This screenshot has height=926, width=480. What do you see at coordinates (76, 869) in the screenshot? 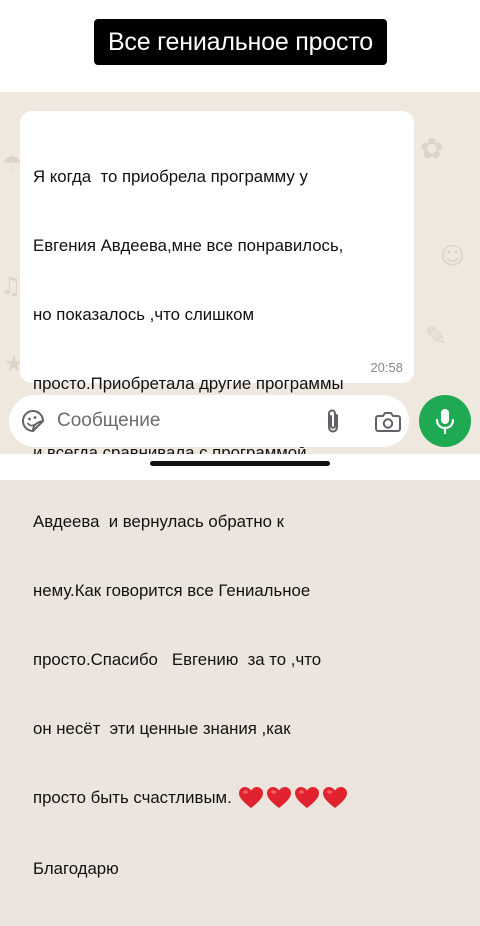
I see `message-line: Благодарю` at bounding box center [76, 869].